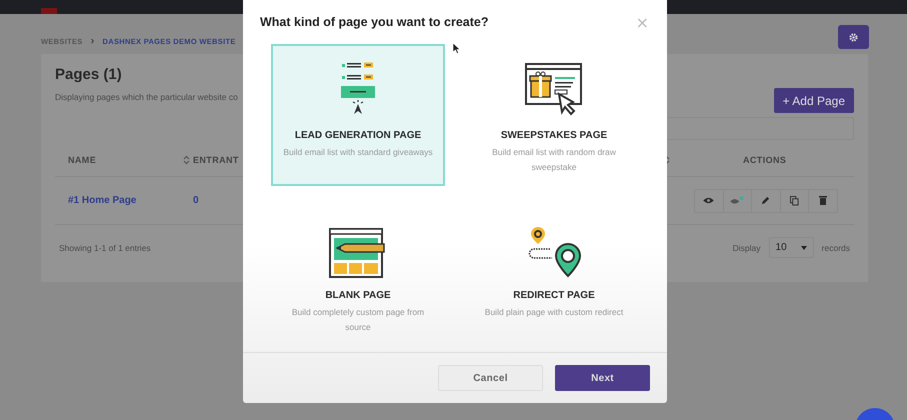 This screenshot has height=420, width=907. Describe the element at coordinates (602, 378) in the screenshot. I see `next-button: Next` at that location.